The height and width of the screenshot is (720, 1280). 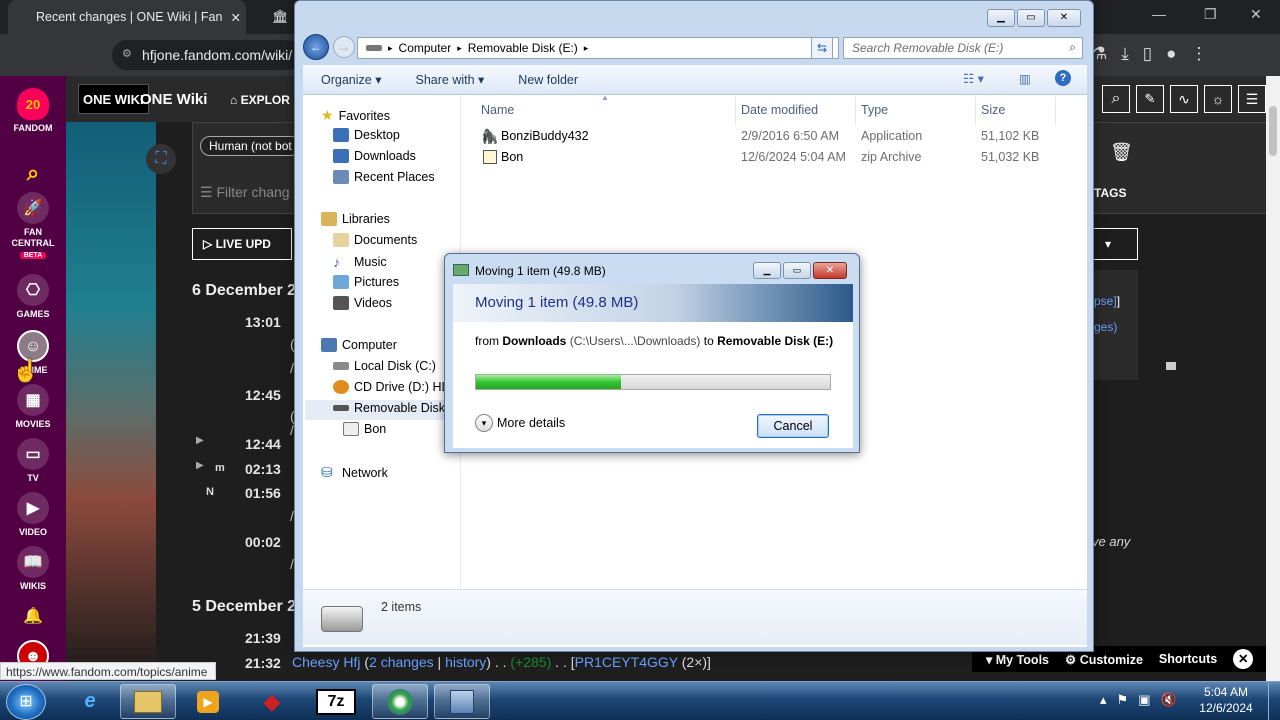 What do you see at coordinates (523, 48) in the screenshot?
I see `breadcrumb-removable-disk: Removable Disk (E:)` at bounding box center [523, 48].